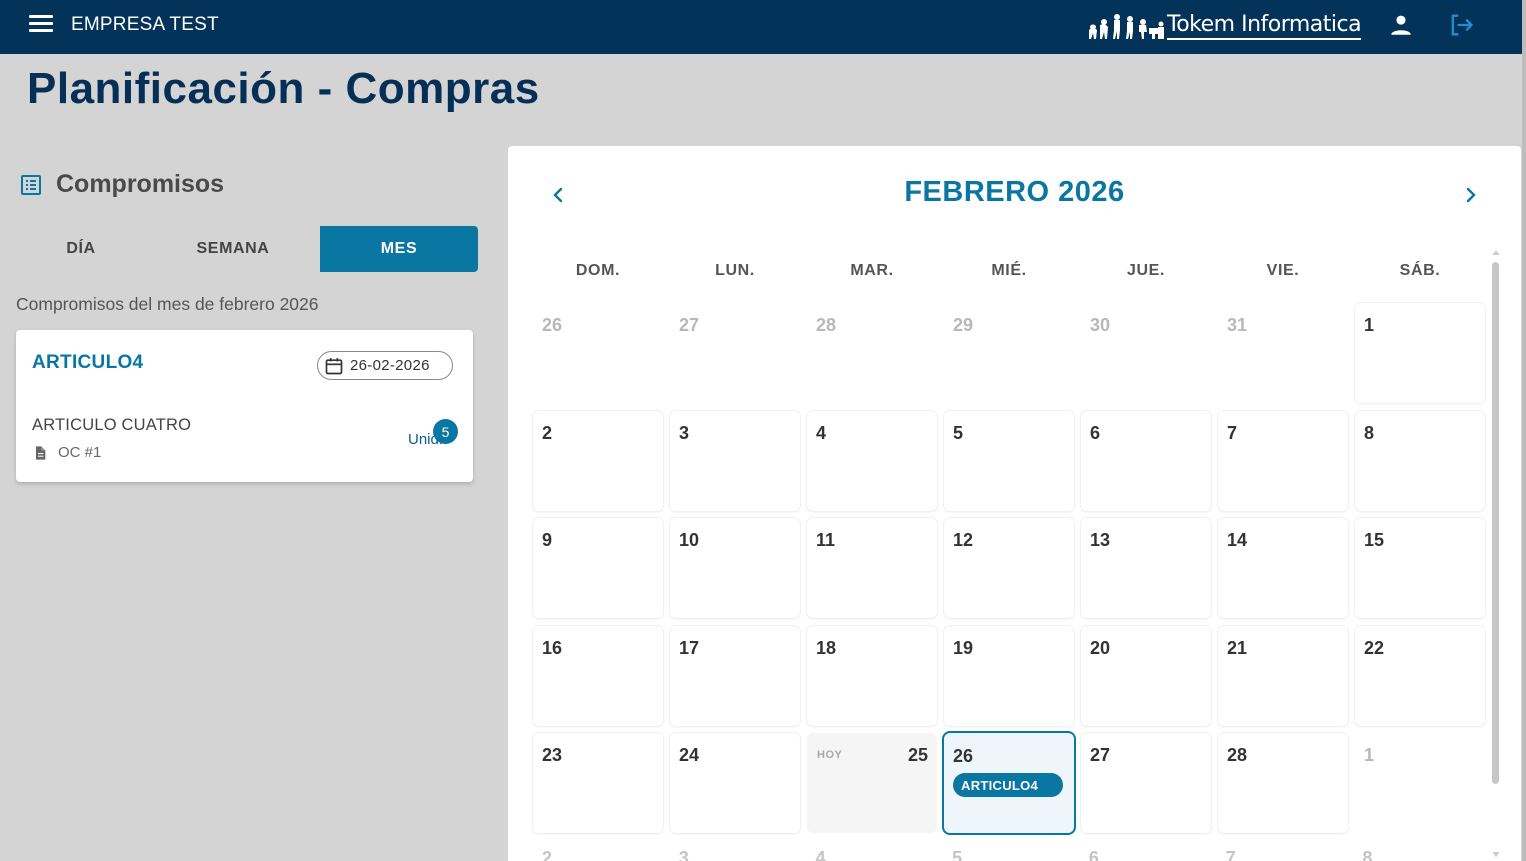  What do you see at coordinates (735, 460) in the screenshot?
I see `calendar-day: 3` at bounding box center [735, 460].